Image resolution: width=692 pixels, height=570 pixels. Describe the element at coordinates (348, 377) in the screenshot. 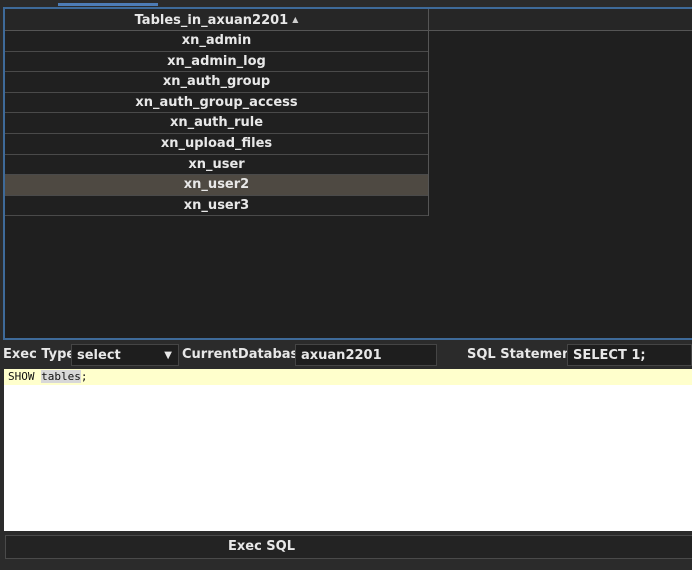

I see `editor-current-line: SHOW tables;` at that location.